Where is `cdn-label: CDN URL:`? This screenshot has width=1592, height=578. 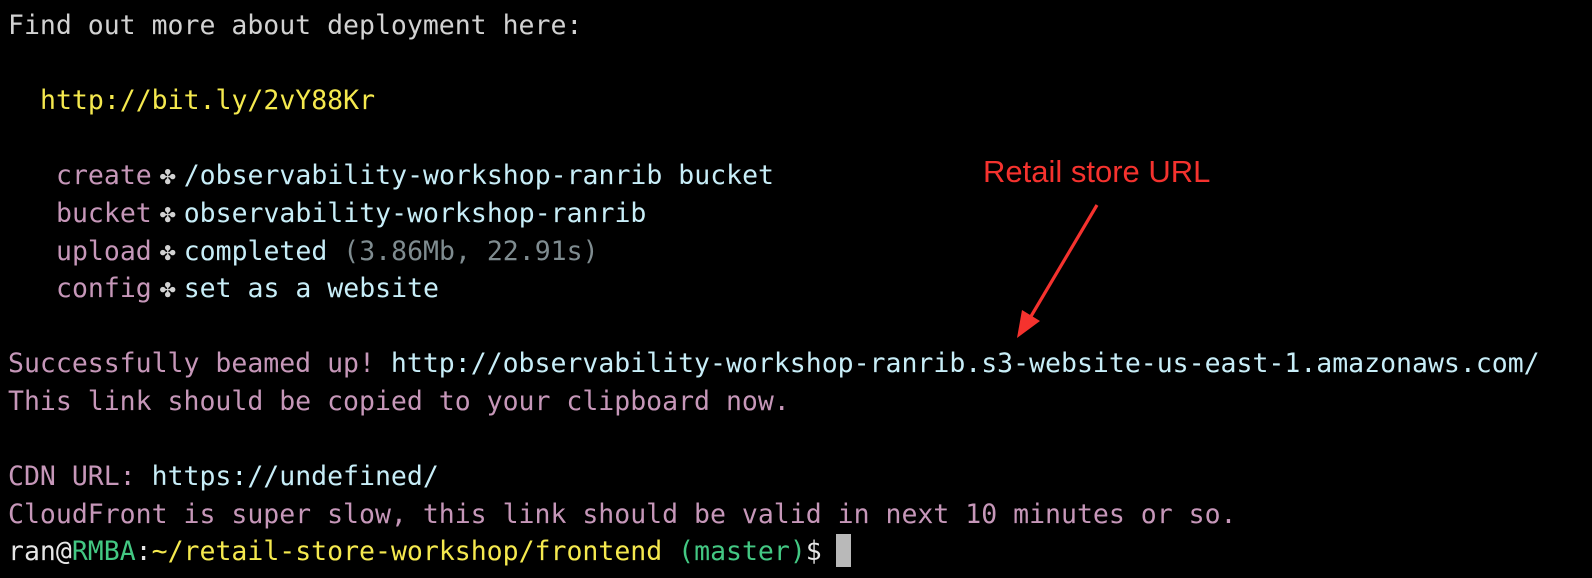 cdn-label: CDN URL: is located at coordinates (72, 477).